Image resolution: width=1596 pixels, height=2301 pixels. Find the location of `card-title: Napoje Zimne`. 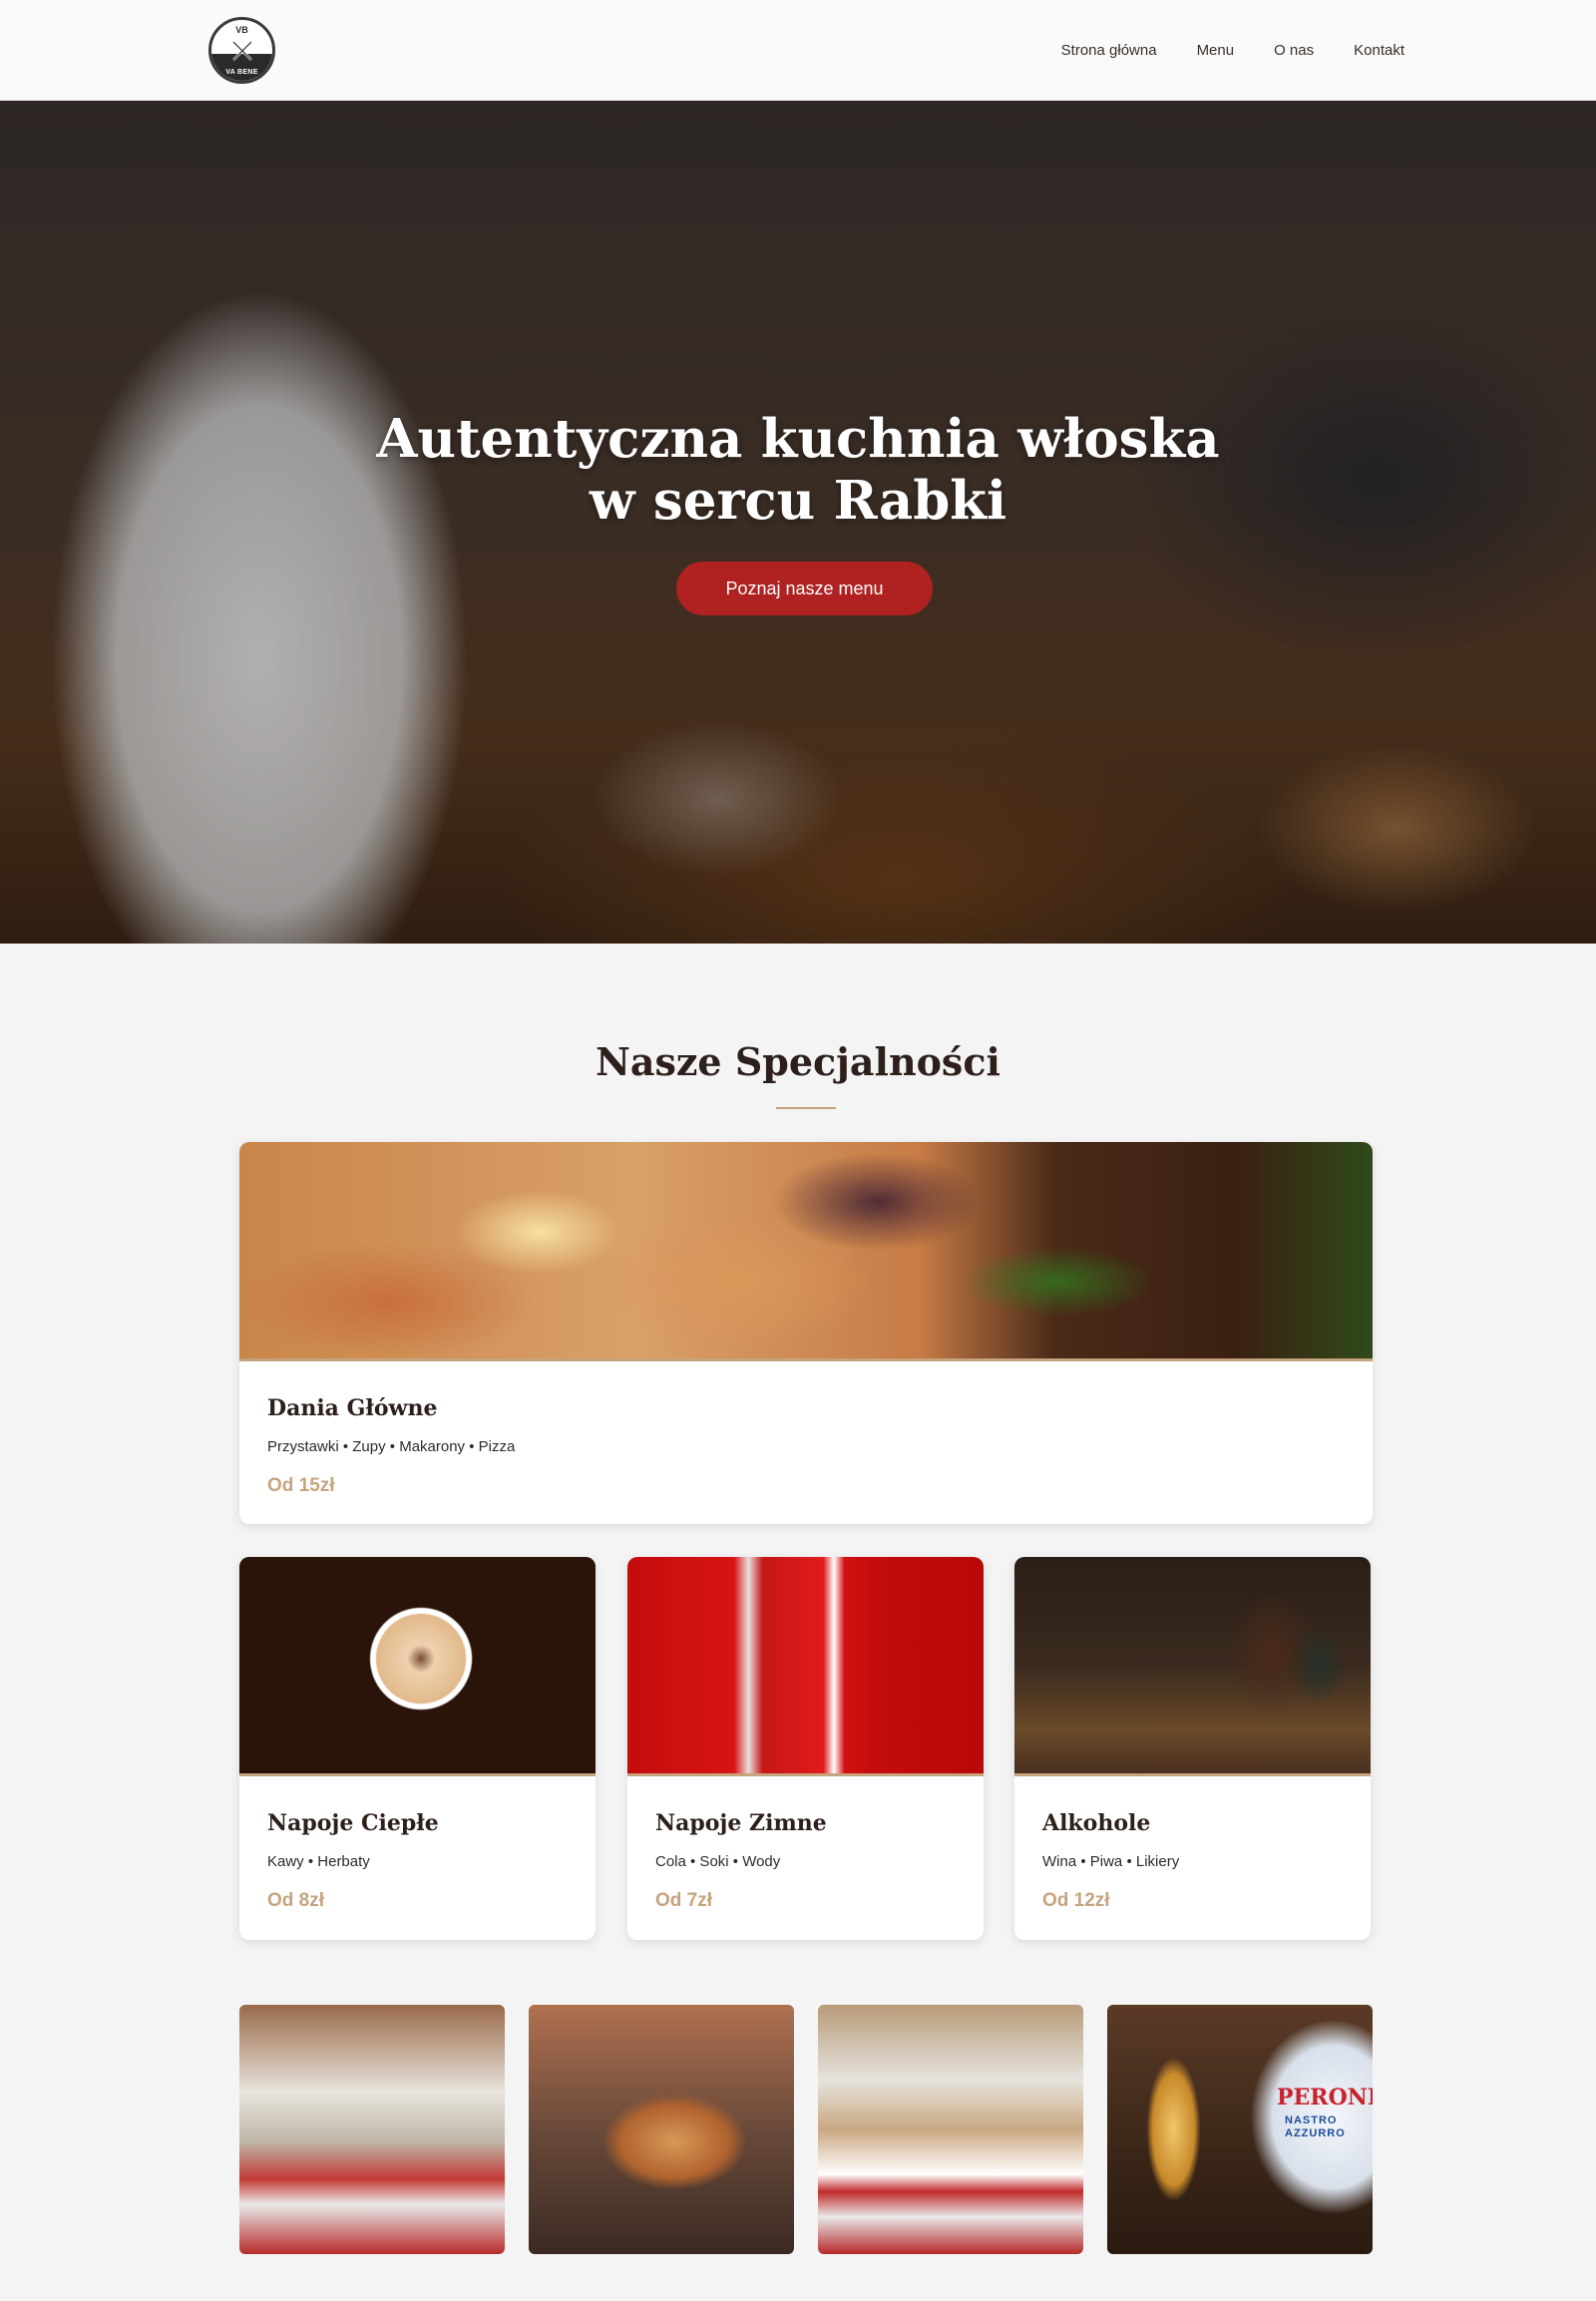

card-title: Napoje Zimne is located at coordinates (741, 1823).